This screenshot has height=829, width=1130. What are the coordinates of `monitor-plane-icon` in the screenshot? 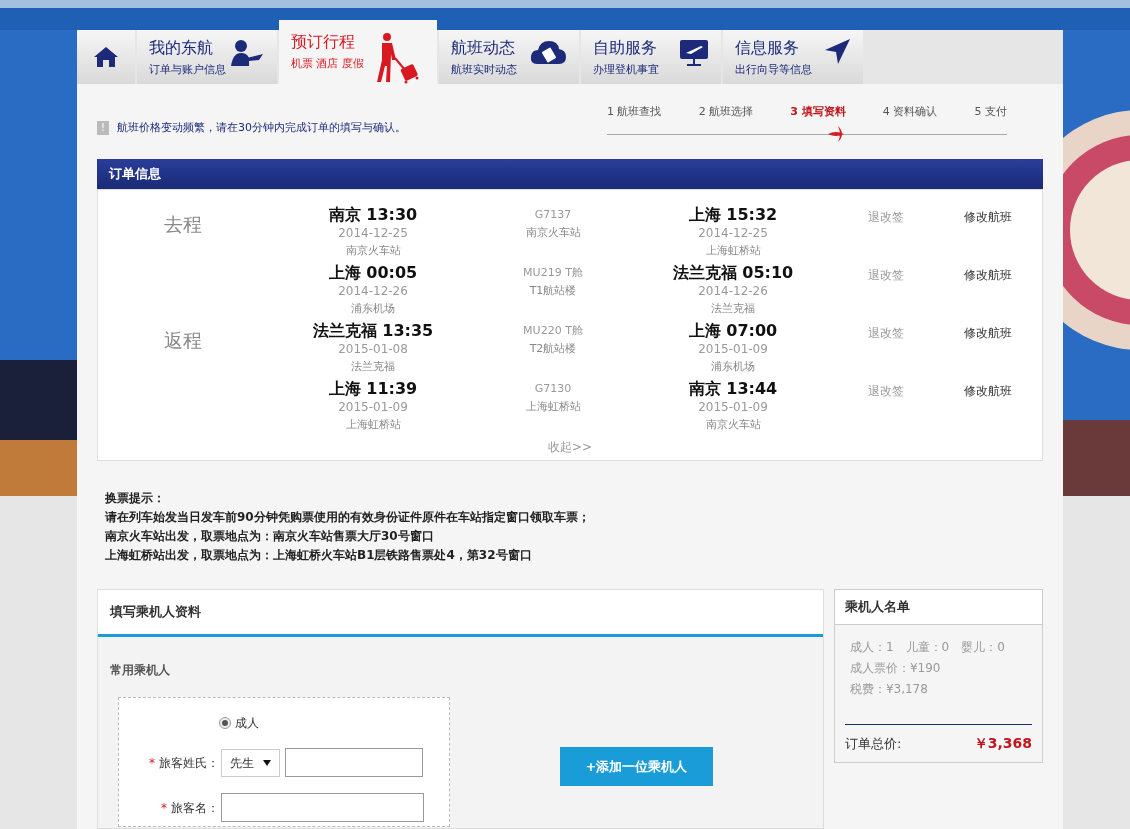 It's located at (694, 53).